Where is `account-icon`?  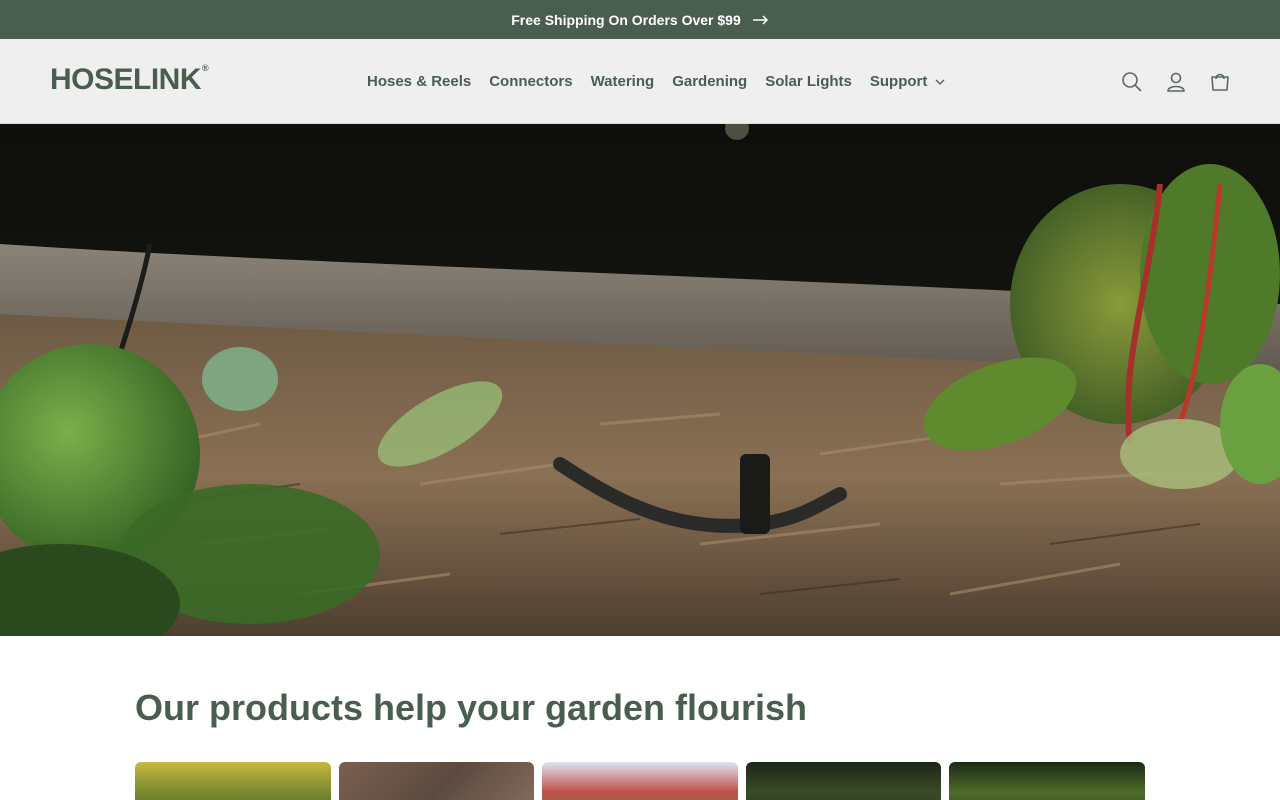 account-icon is located at coordinates (1176, 82).